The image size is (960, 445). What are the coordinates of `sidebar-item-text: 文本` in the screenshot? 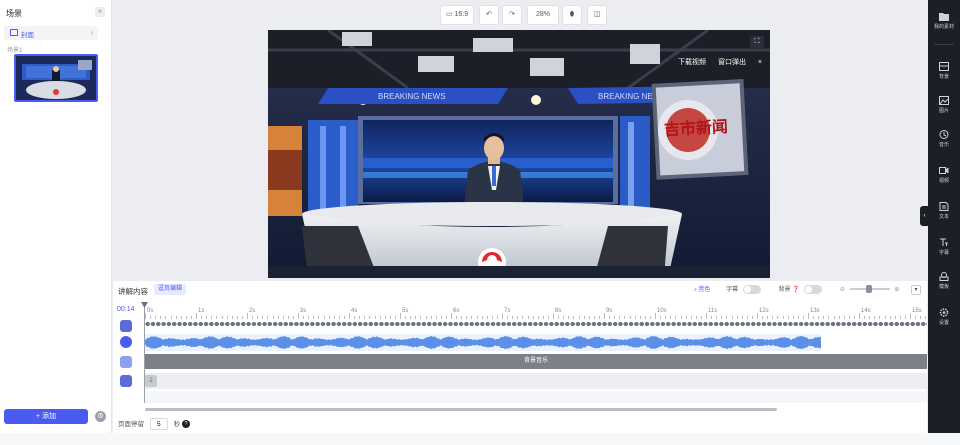 It's located at (944, 213).